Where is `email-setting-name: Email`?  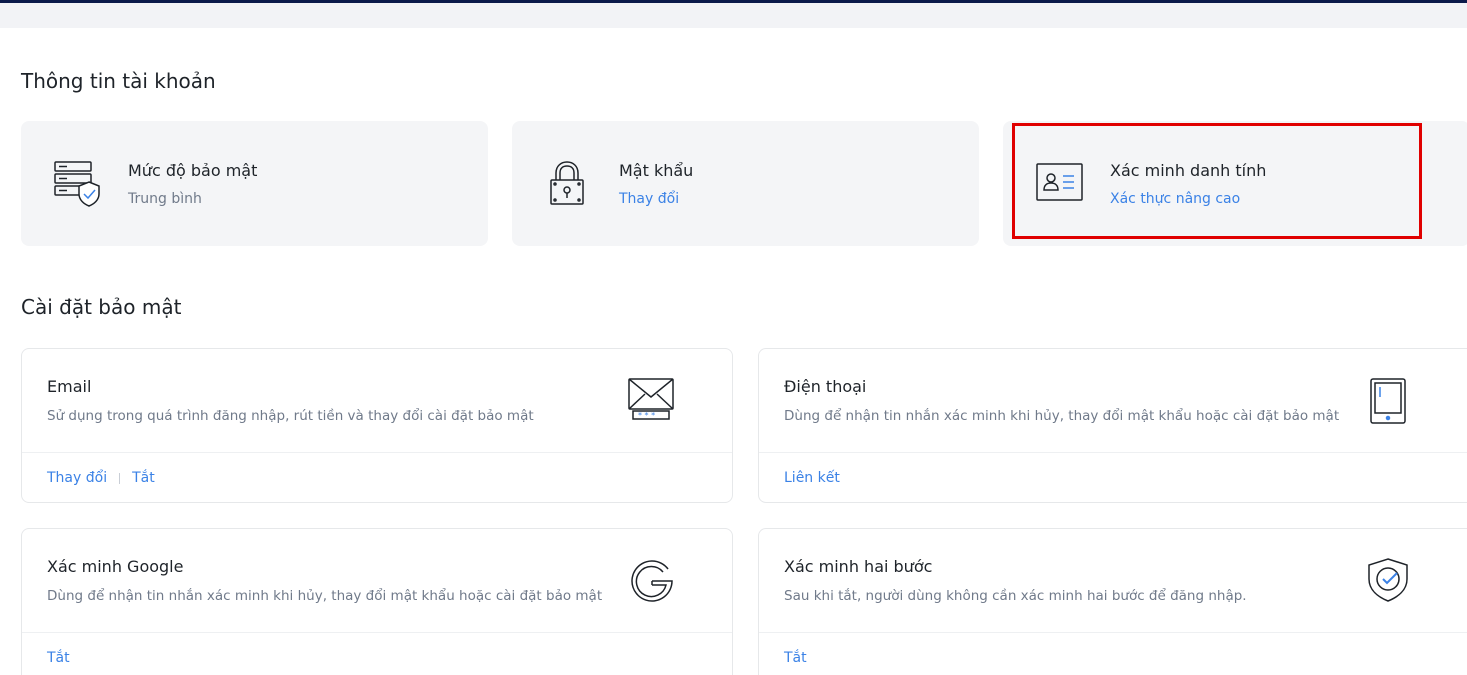 email-setting-name: Email is located at coordinates (69, 386).